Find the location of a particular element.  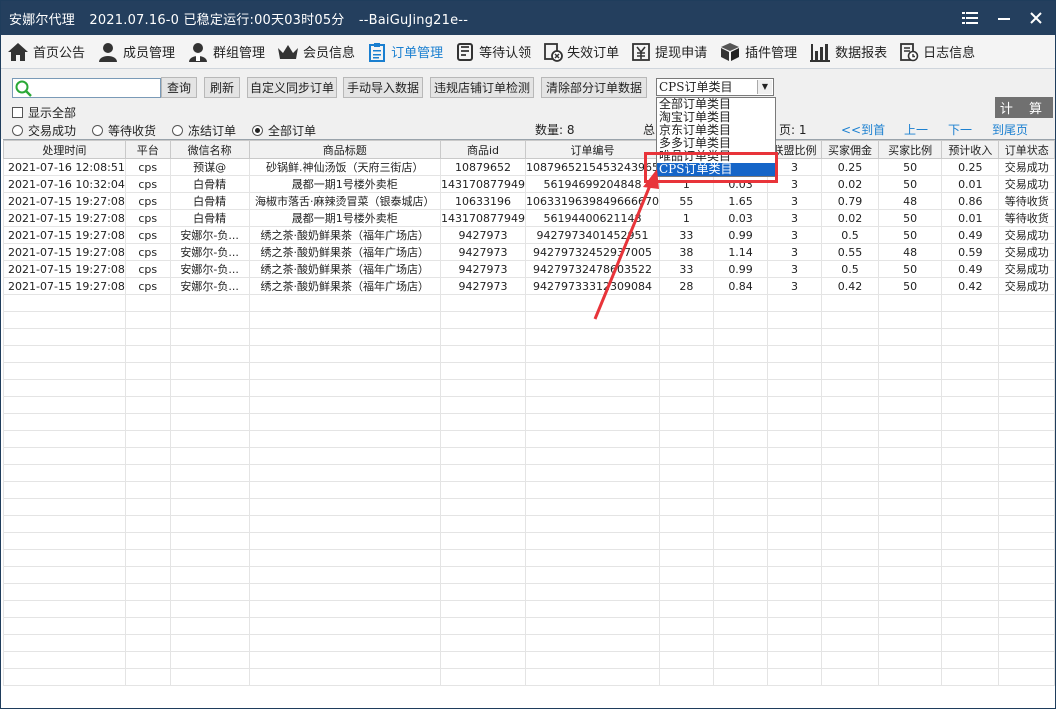

table-cell: 94279733312309084 is located at coordinates (592, 286).